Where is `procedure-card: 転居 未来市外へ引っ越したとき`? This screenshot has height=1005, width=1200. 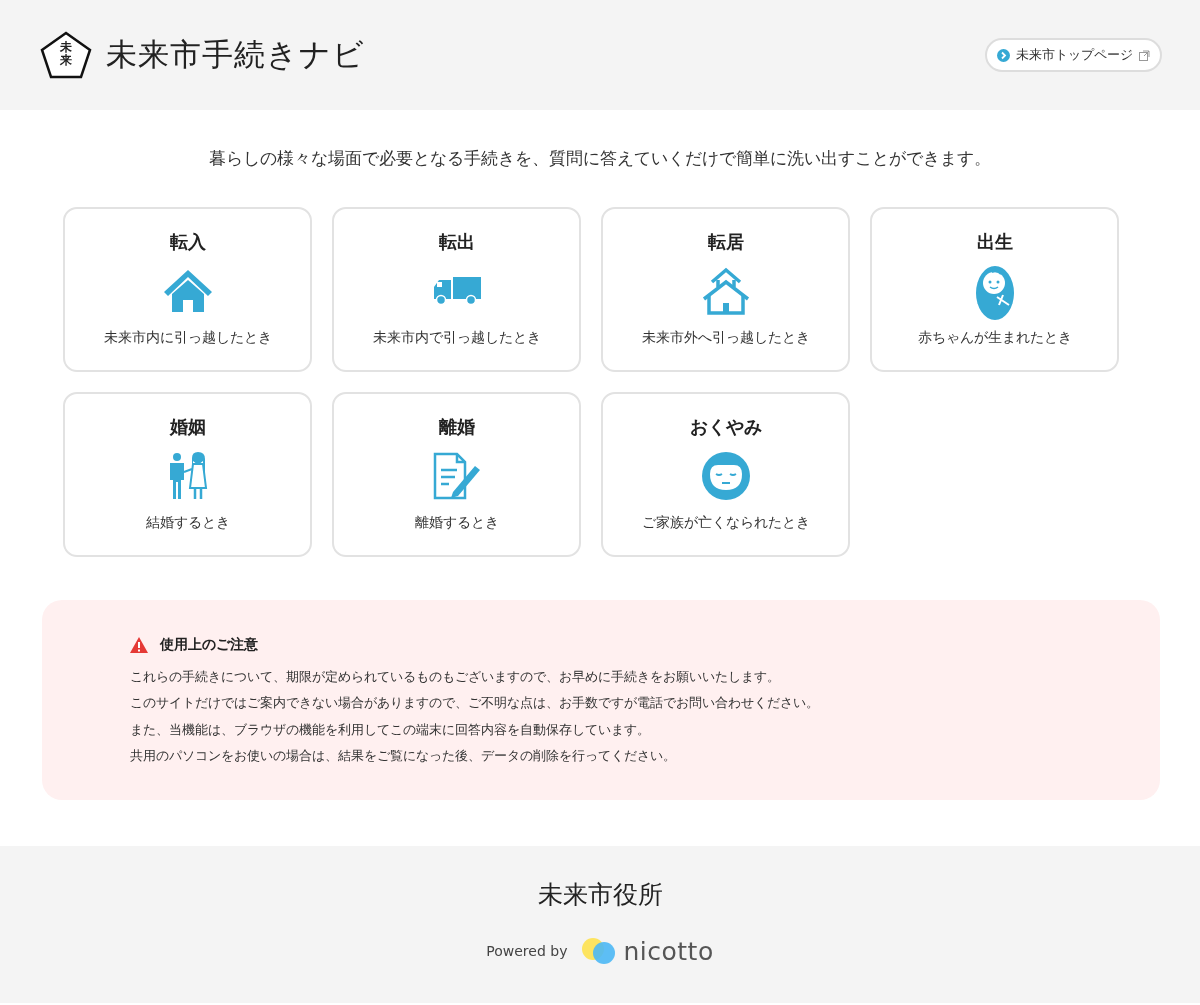 procedure-card: 転居 未来市外へ引っ越したとき is located at coordinates (725, 289).